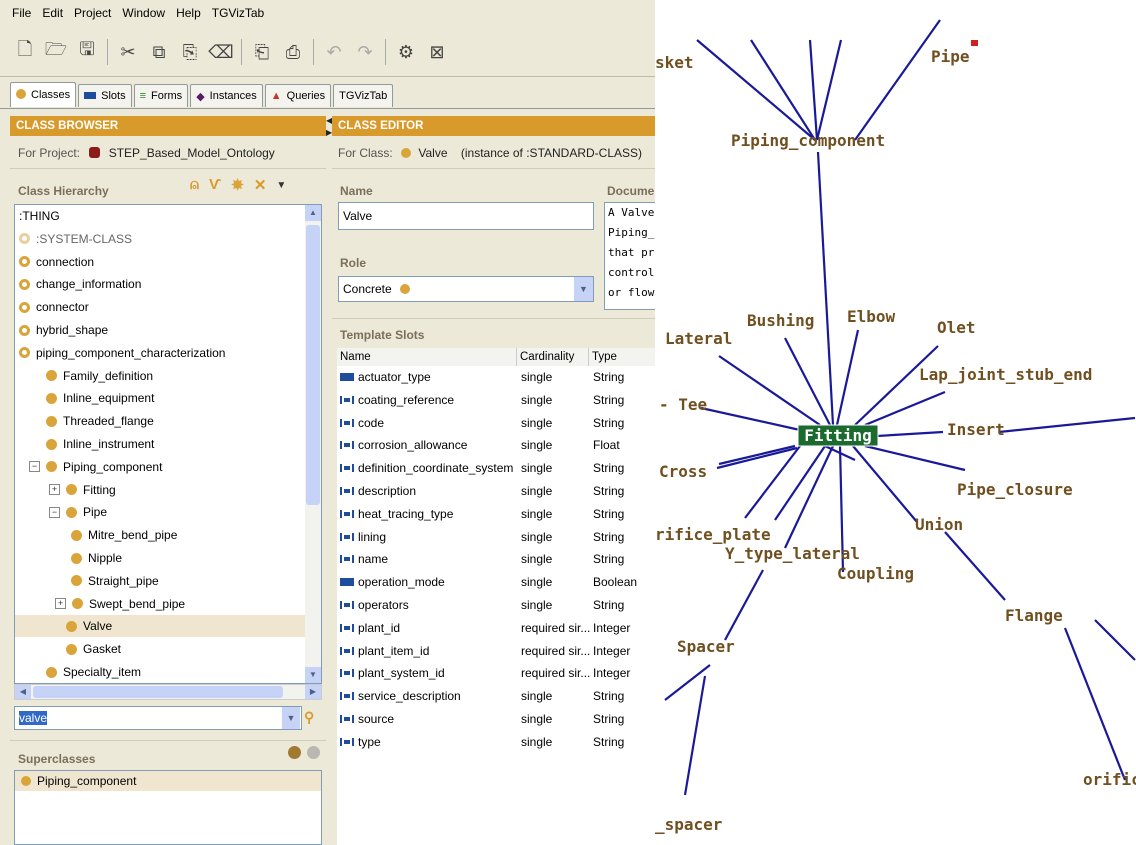  Describe the element at coordinates (161, 512) in the screenshot. I see `tree-item: − Pipe` at that location.